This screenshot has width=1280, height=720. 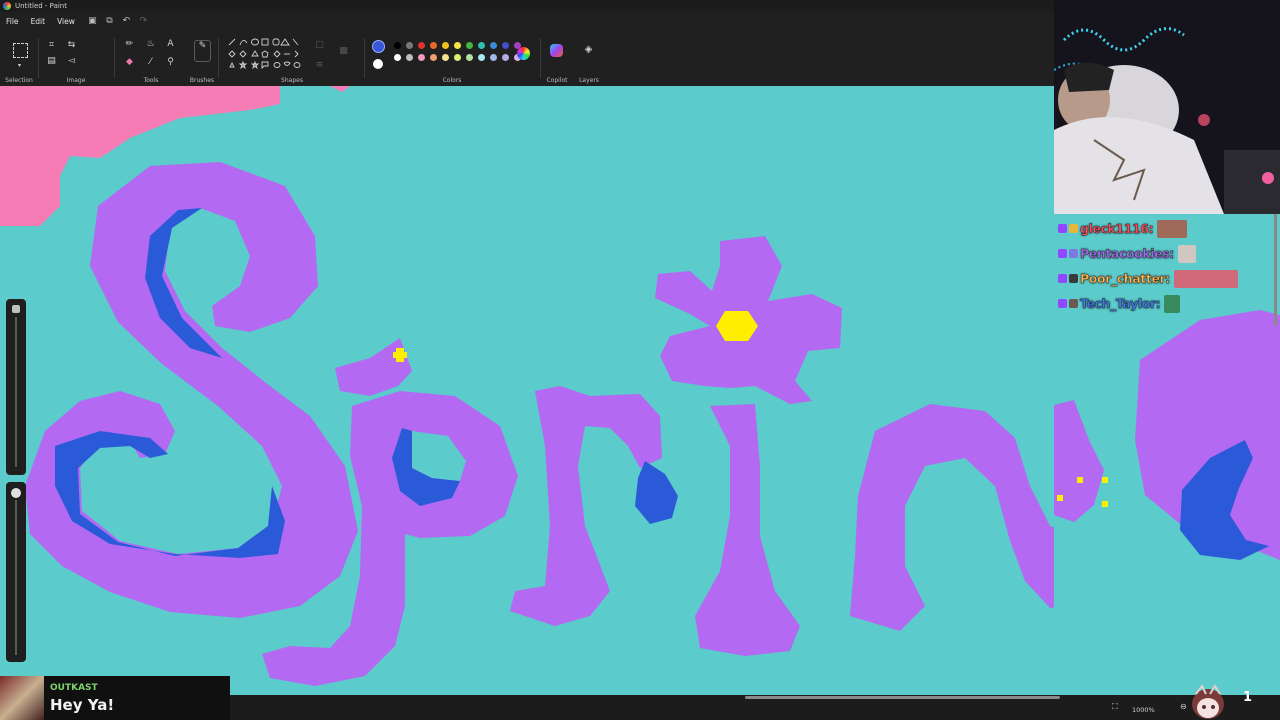 What do you see at coordinates (12, 21) in the screenshot?
I see `menu-file: File` at bounding box center [12, 21].